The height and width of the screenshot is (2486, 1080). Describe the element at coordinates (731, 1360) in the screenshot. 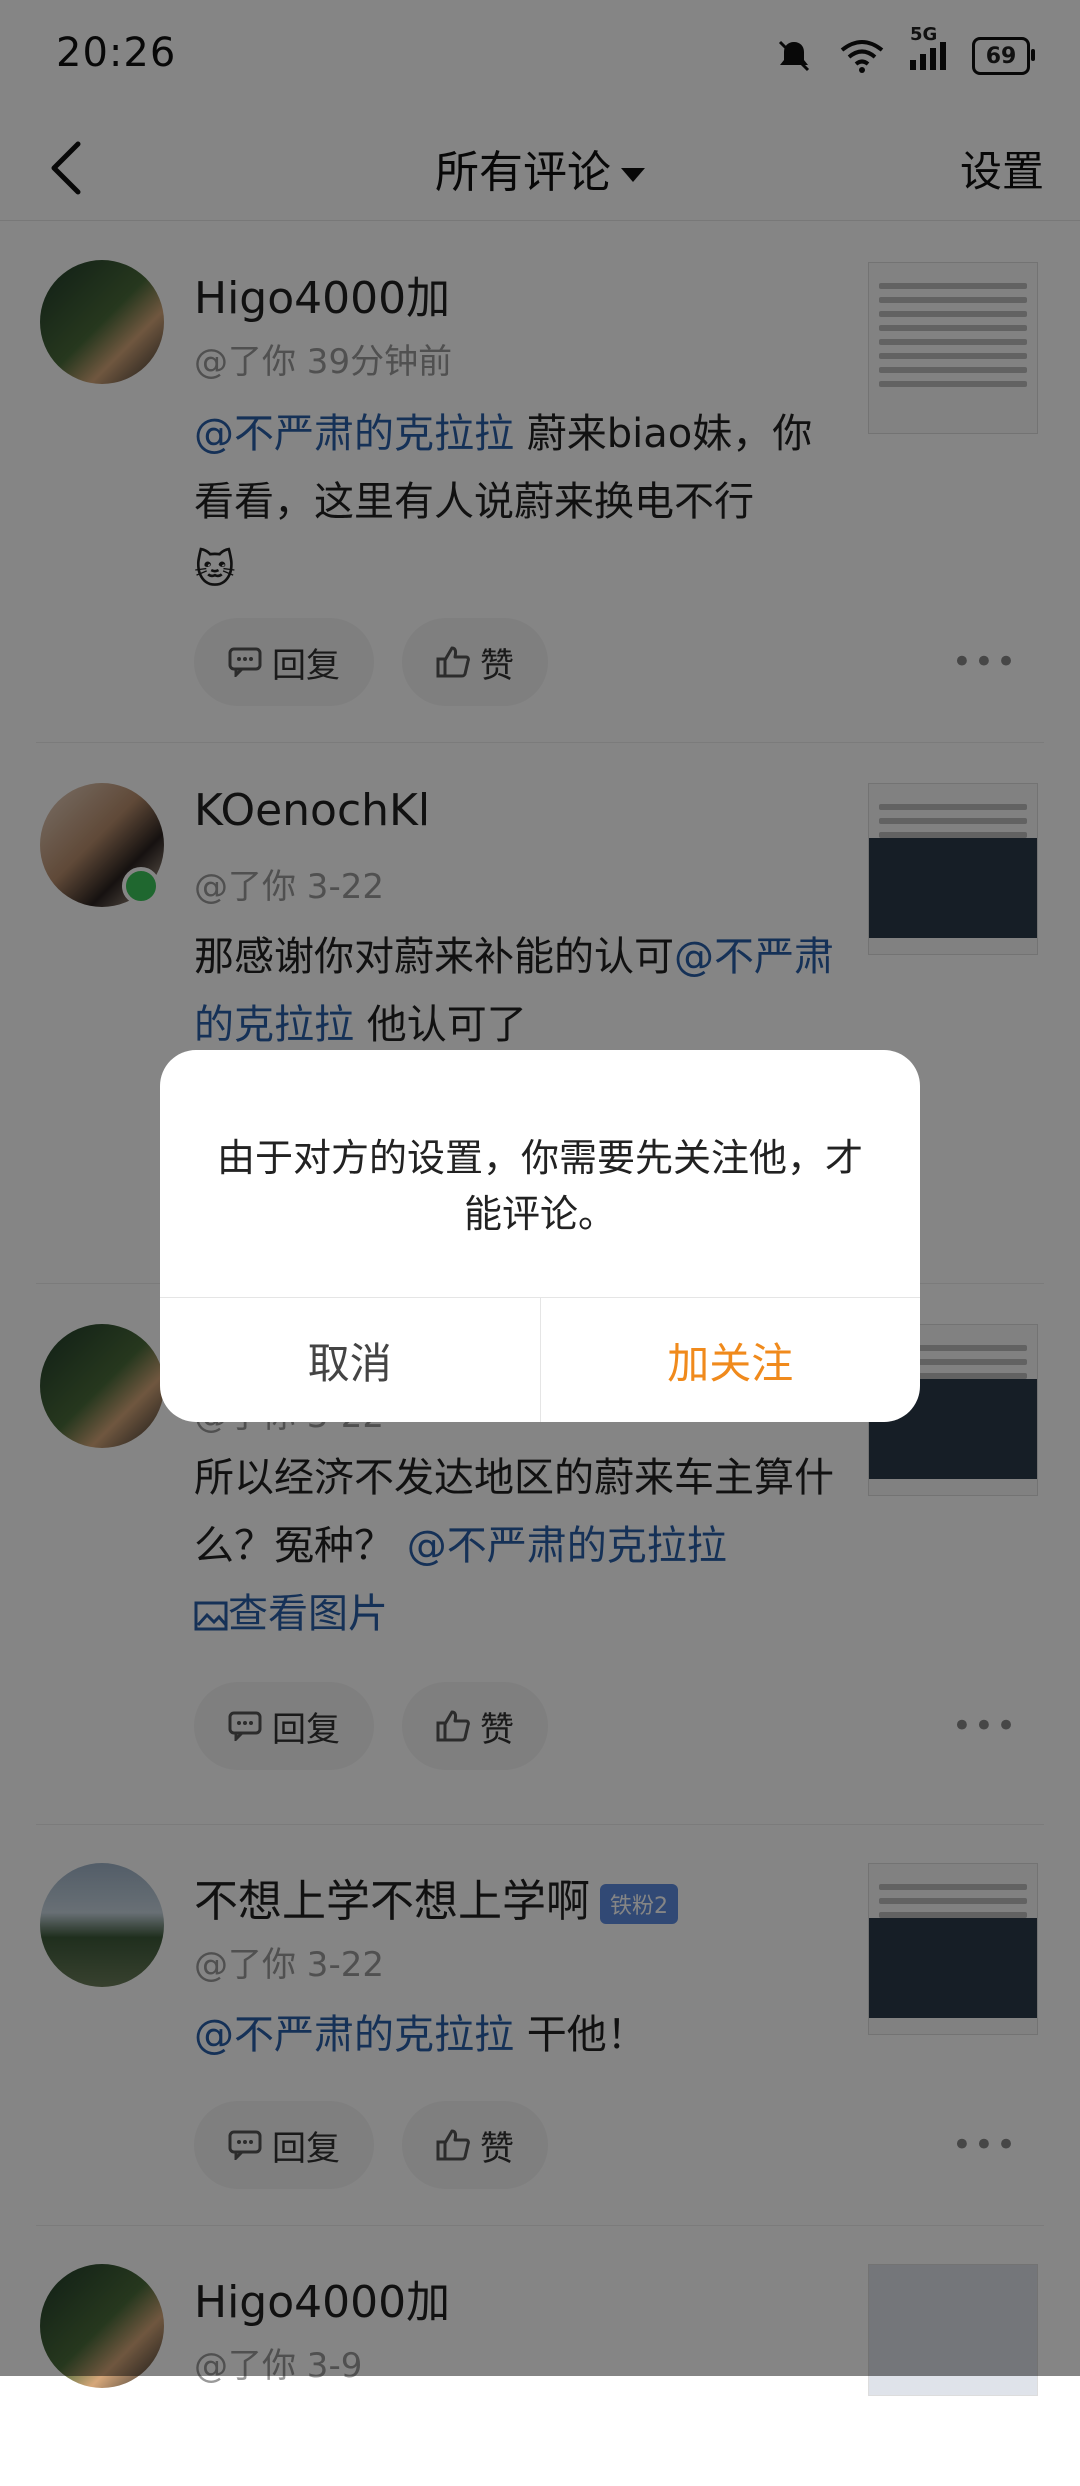

I see `follow-button: 加关注` at that location.